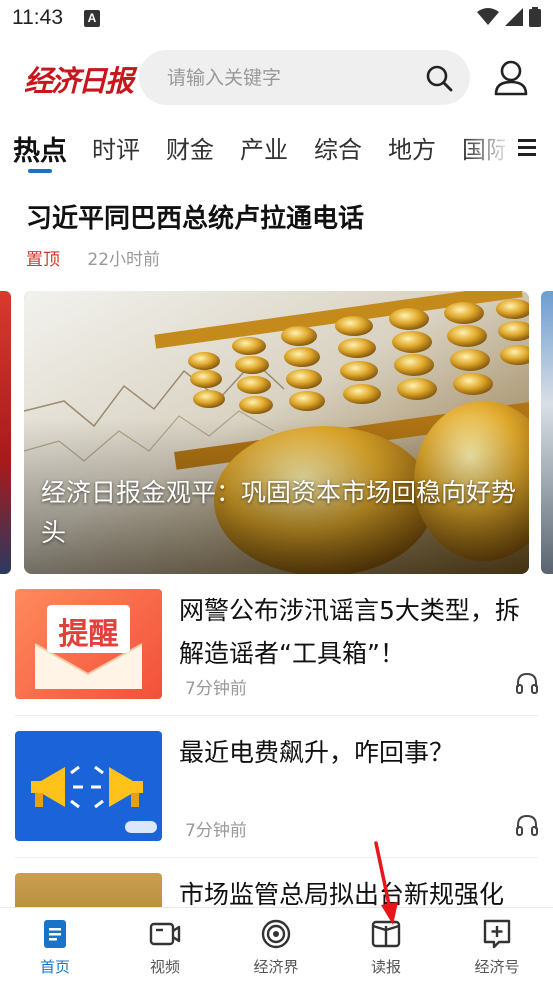 This screenshot has width=553, height=984. What do you see at coordinates (40, 148) in the screenshot?
I see `tab-hot: 热点` at bounding box center [40, 148].